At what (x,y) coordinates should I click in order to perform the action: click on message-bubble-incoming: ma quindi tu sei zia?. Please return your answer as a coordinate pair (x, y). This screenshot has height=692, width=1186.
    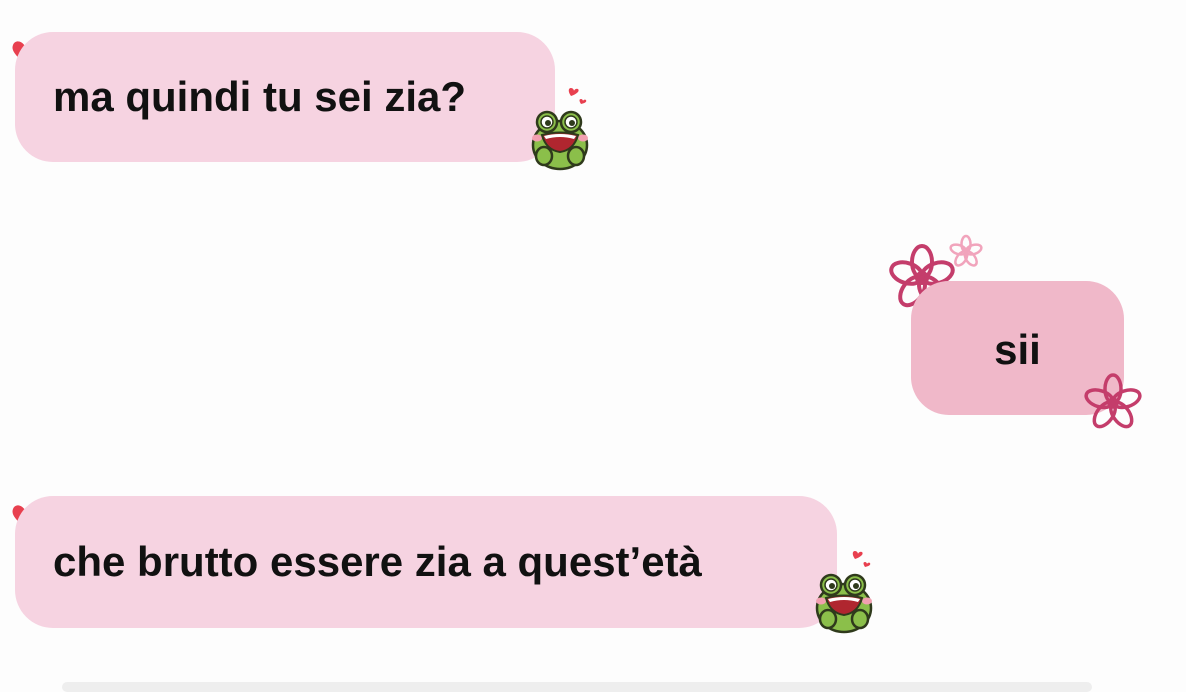
    Looking at the image, I should click on (285, 97).